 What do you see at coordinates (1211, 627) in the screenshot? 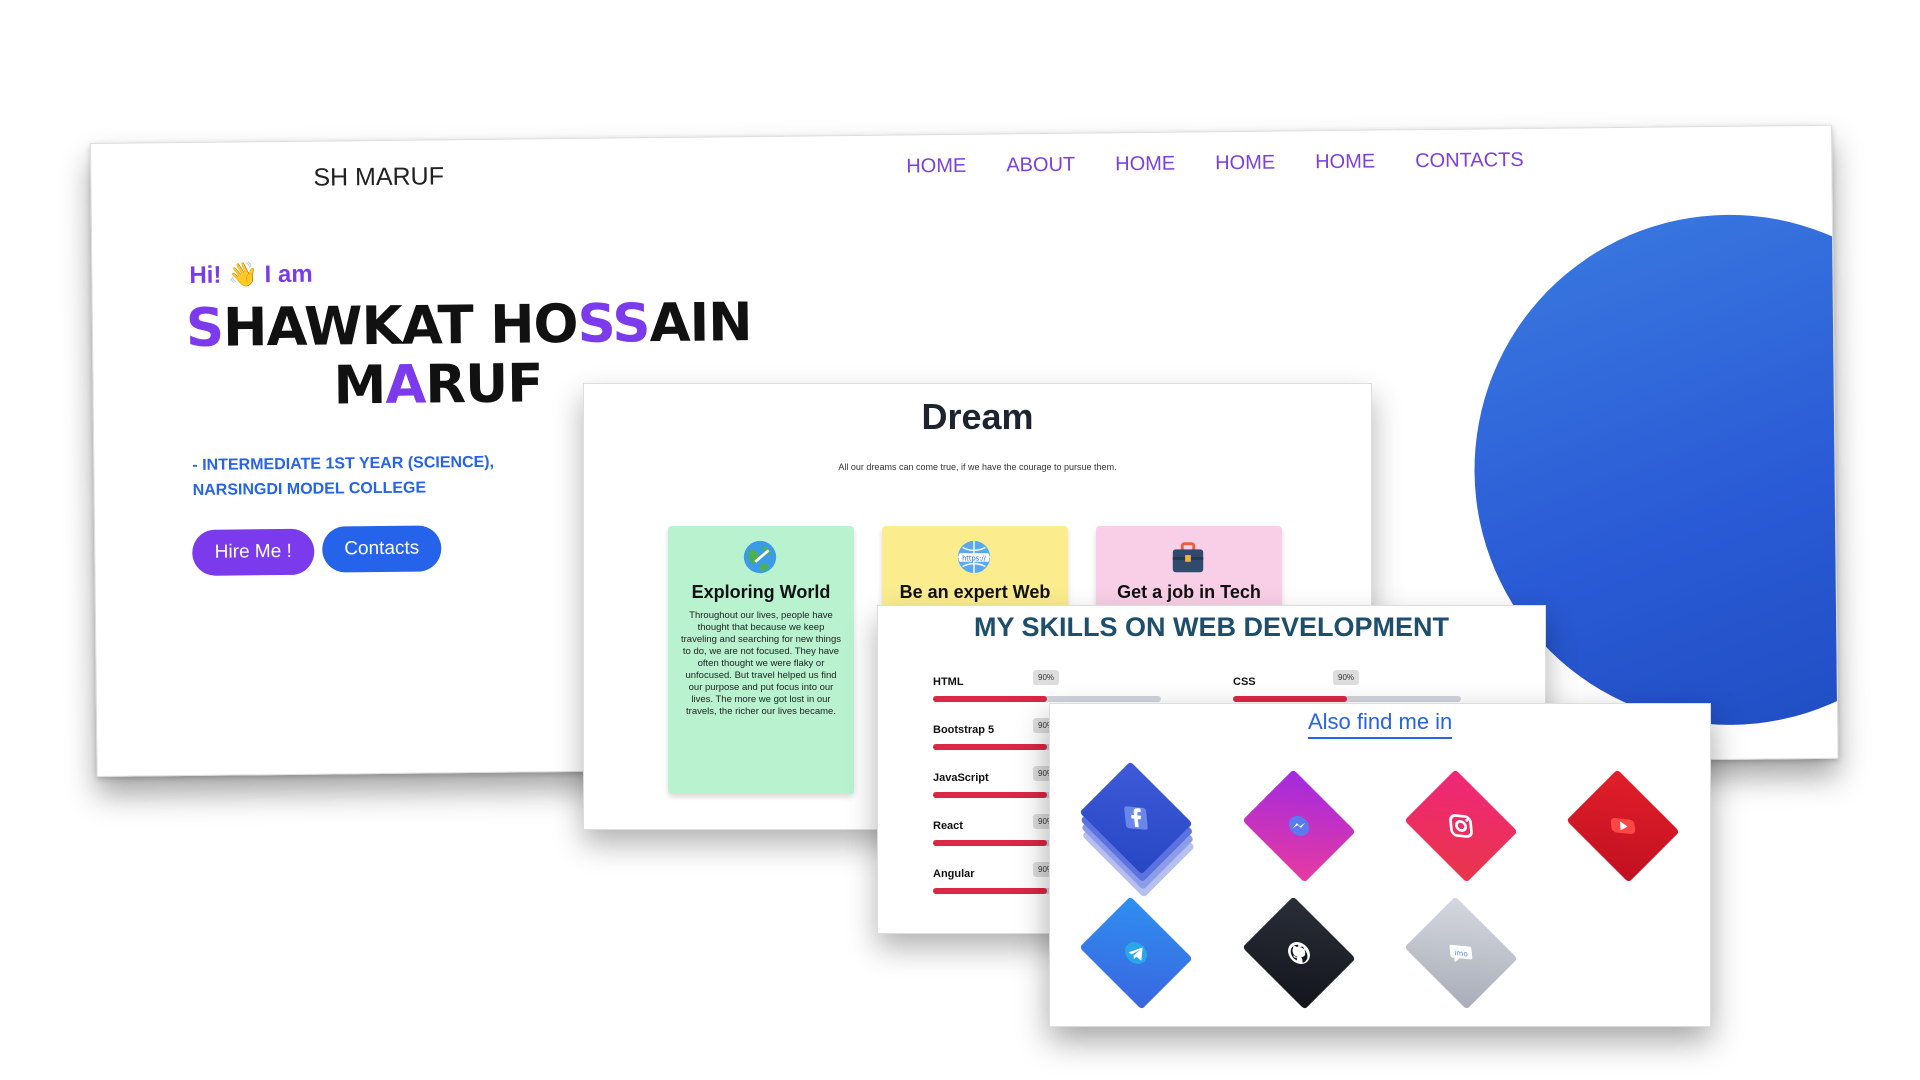
I see `skills-title: MY SKILLS ON WEB DEVELOPMENT` at bounding box center [1211, 627].